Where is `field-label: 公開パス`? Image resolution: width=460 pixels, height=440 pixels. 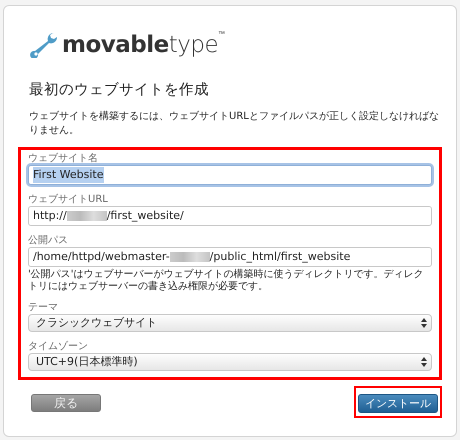
field-label: 公開パス is located at coordinates (48, 240).